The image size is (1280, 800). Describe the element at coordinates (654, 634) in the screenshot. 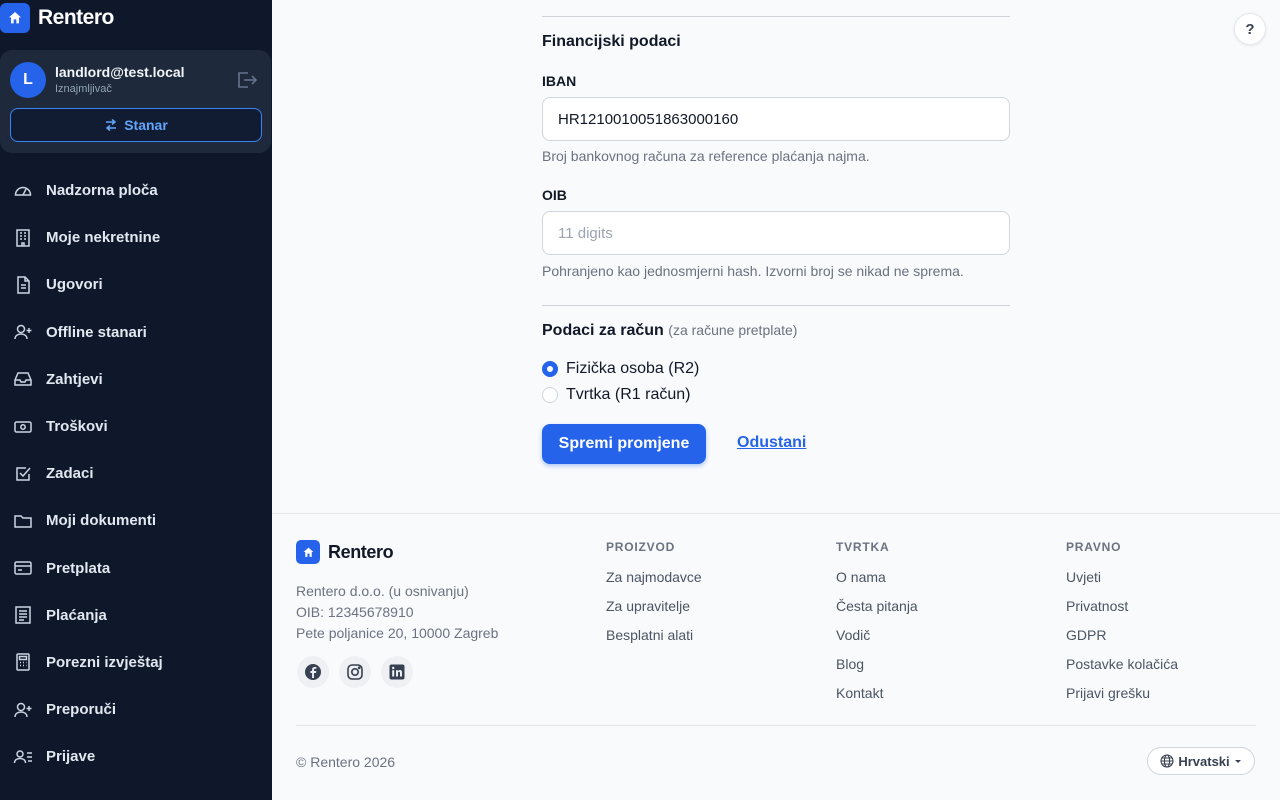

I see `footer-link: Besplatni alati` at that location.